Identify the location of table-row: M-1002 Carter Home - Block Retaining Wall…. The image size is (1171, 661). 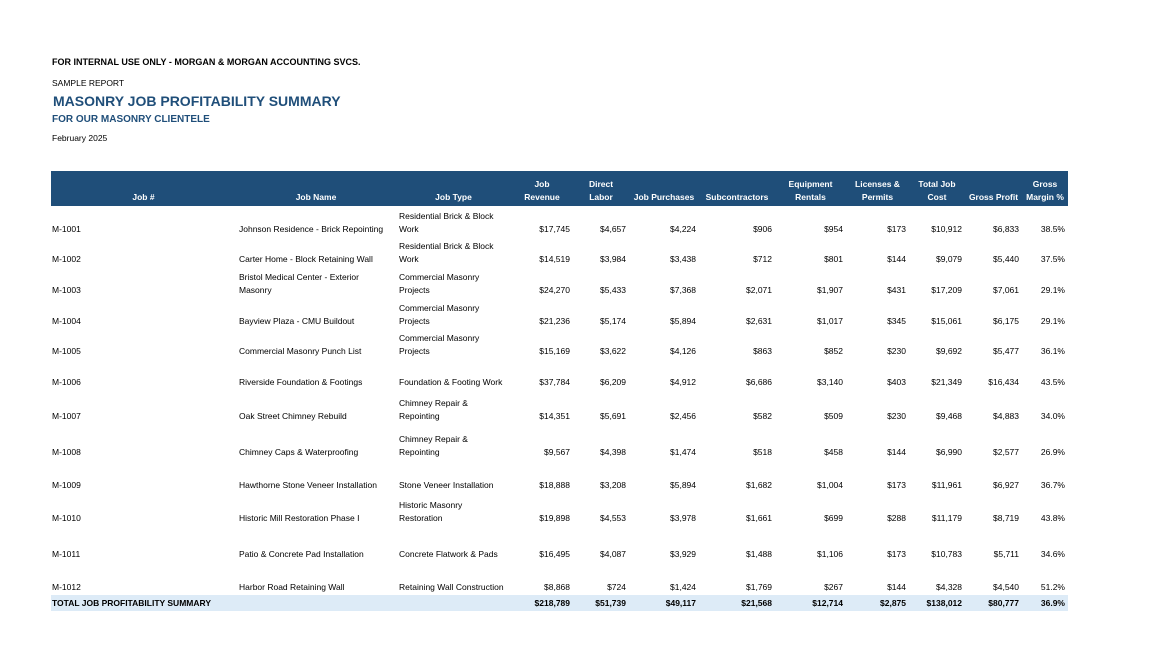
(559, 252).